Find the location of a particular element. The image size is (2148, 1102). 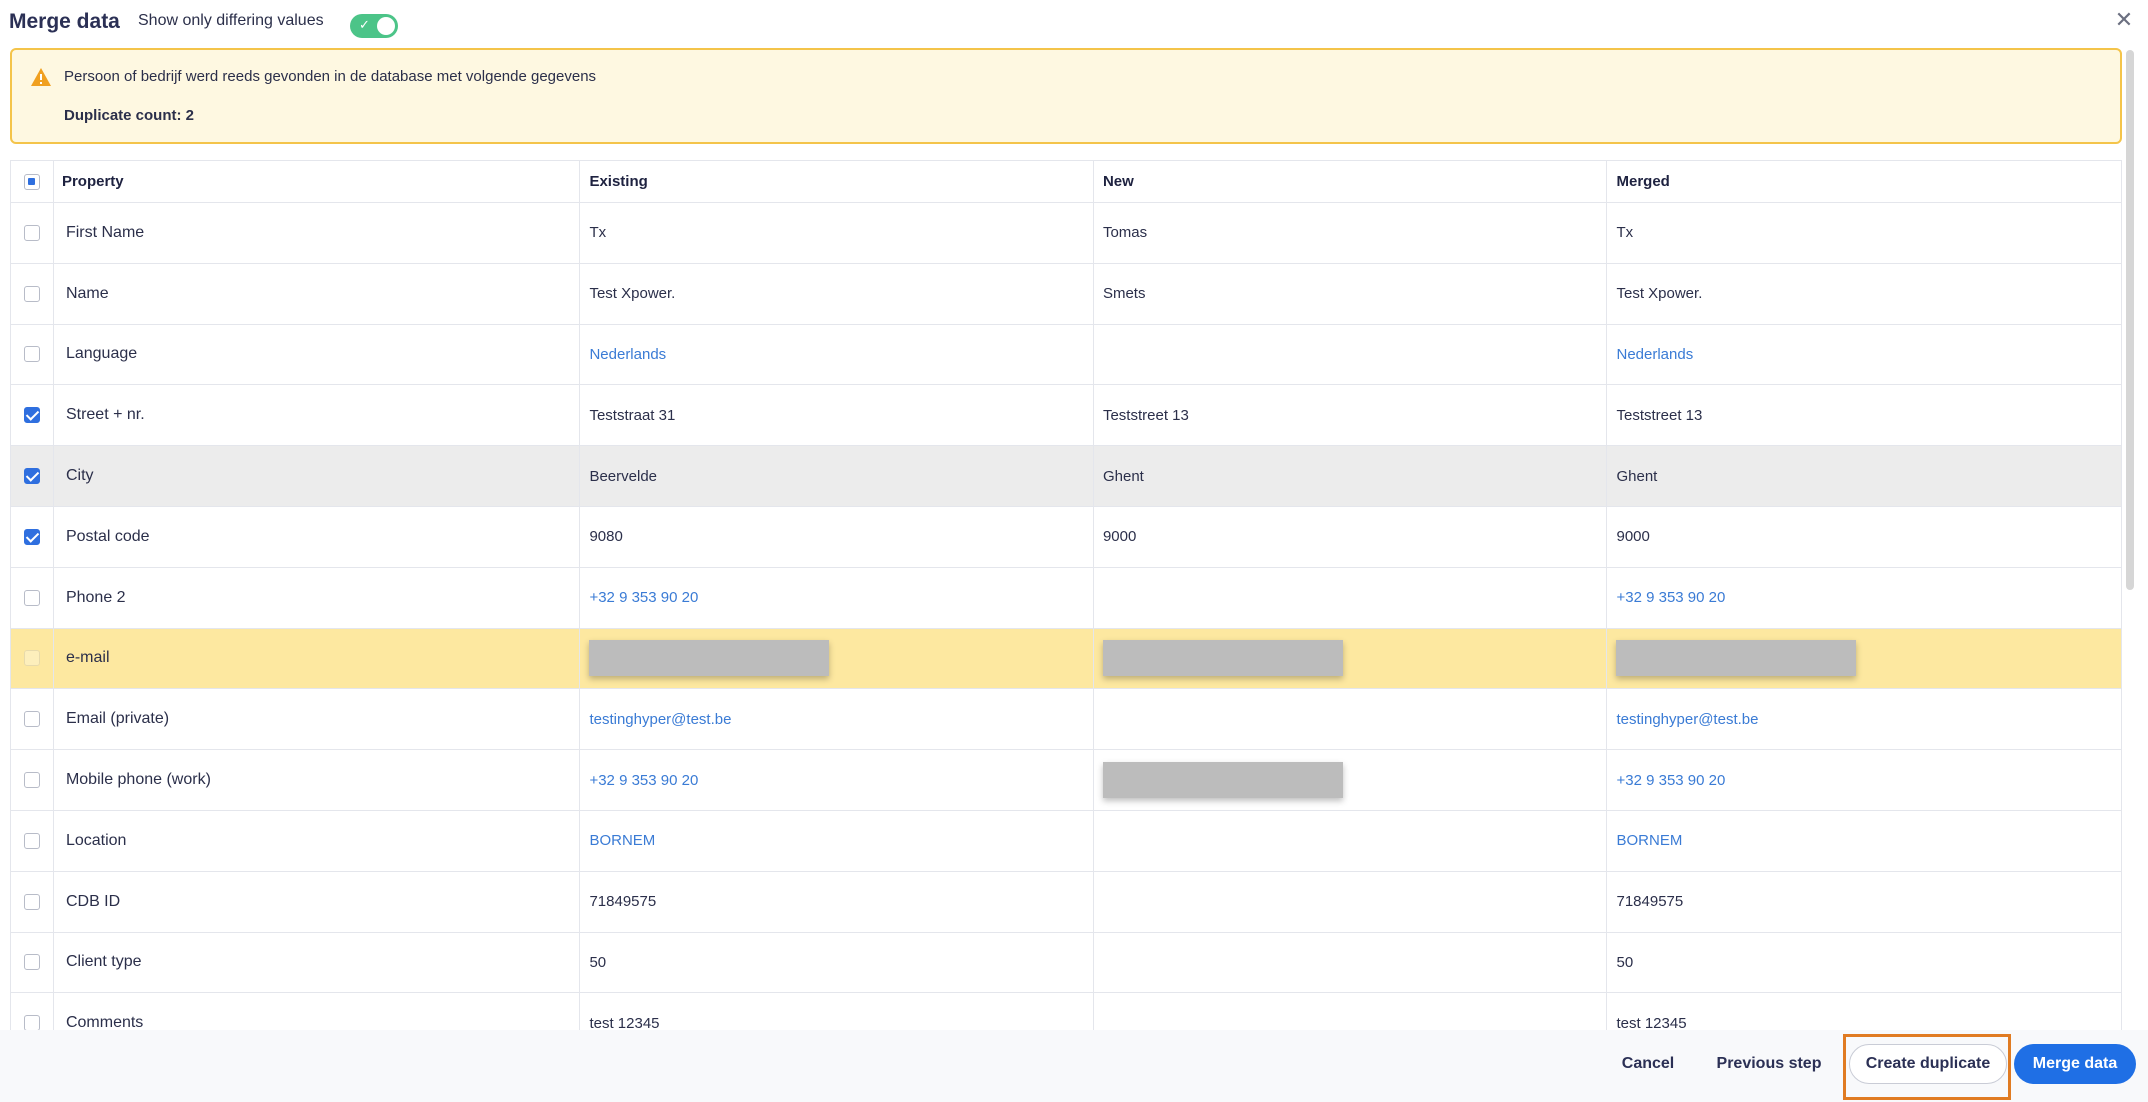

table-row: City Beervelde Ghent Ghent is located at coordinates (1066, 476).